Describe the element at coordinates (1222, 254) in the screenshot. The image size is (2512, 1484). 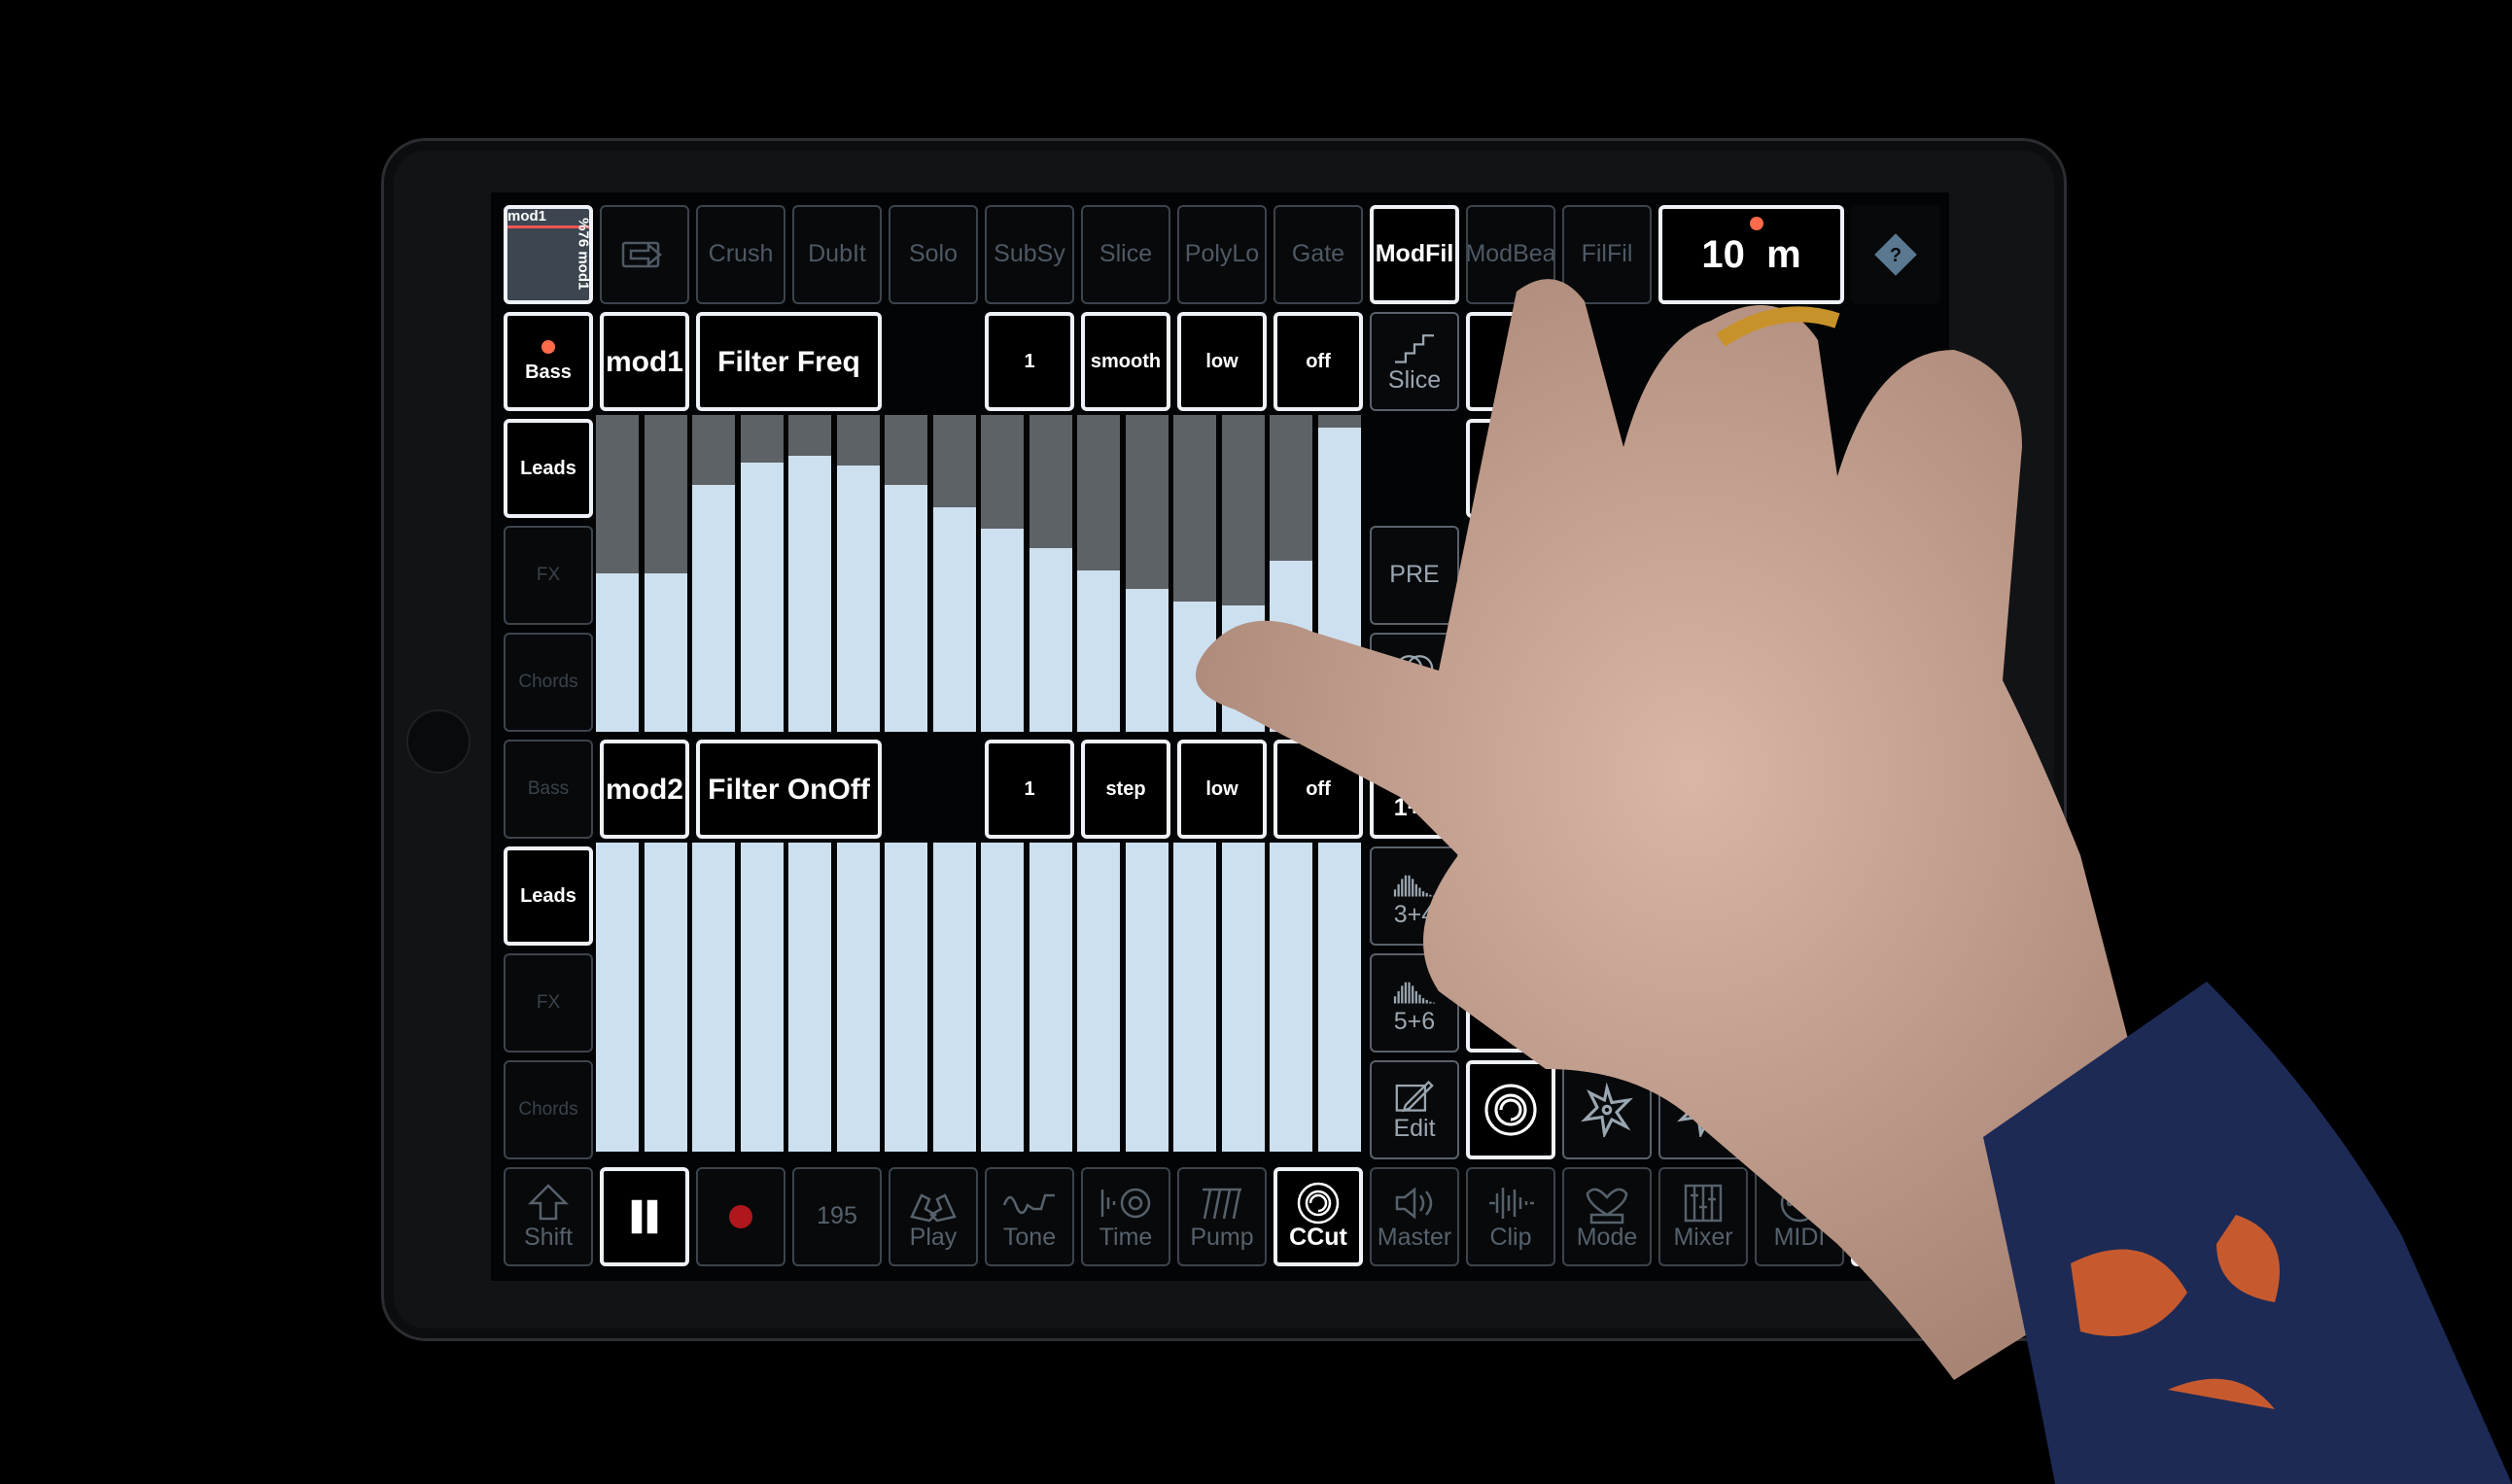
I see `preset-polylo: PolyLo` at that location.